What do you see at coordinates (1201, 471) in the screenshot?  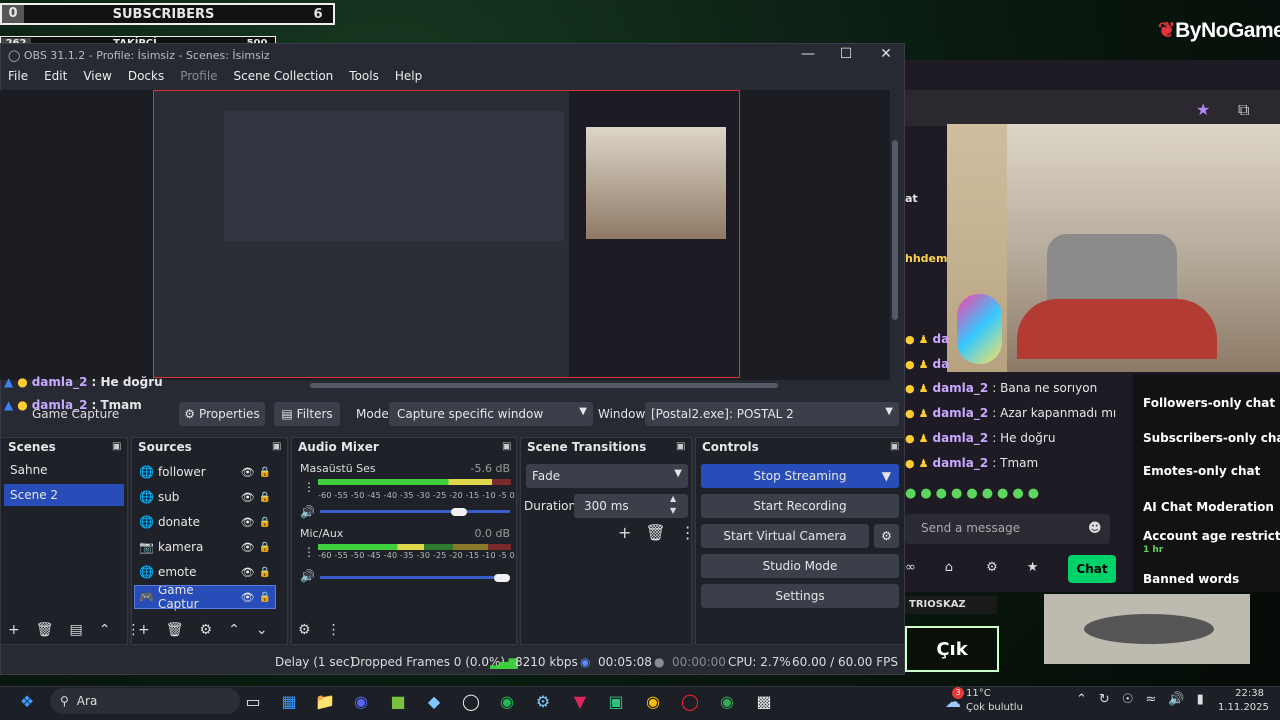 I see `menu-emotes-only: Emotes-only chat` at bounding box center [1201, 471].